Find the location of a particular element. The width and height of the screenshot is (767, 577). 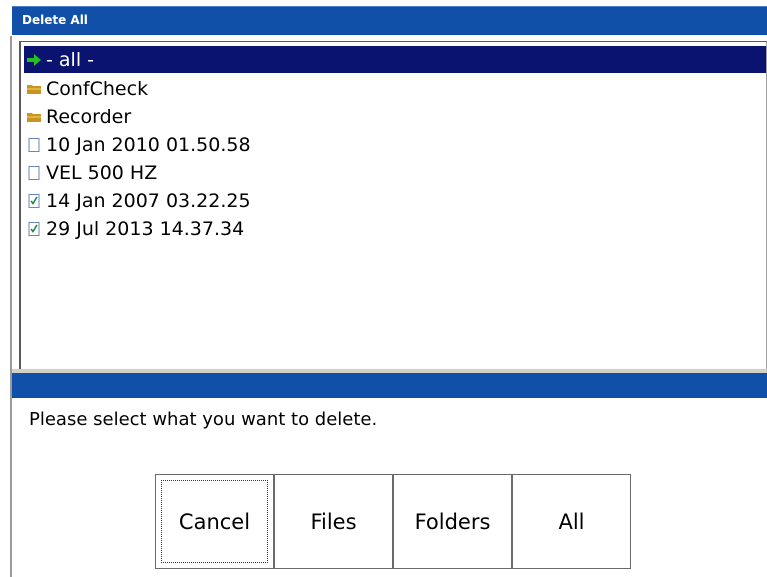

list-item-file: 29 Jul 2013 14.37.34 is located at coordinates (134, 228).